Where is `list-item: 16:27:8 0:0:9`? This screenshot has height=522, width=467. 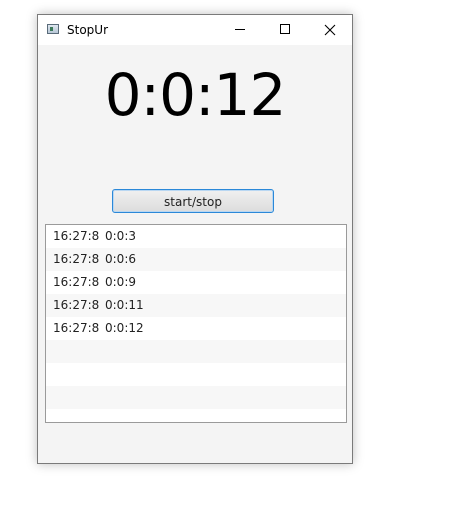
list-item: 16:27:8 0:0:9 is located at coordinates (196, 282).